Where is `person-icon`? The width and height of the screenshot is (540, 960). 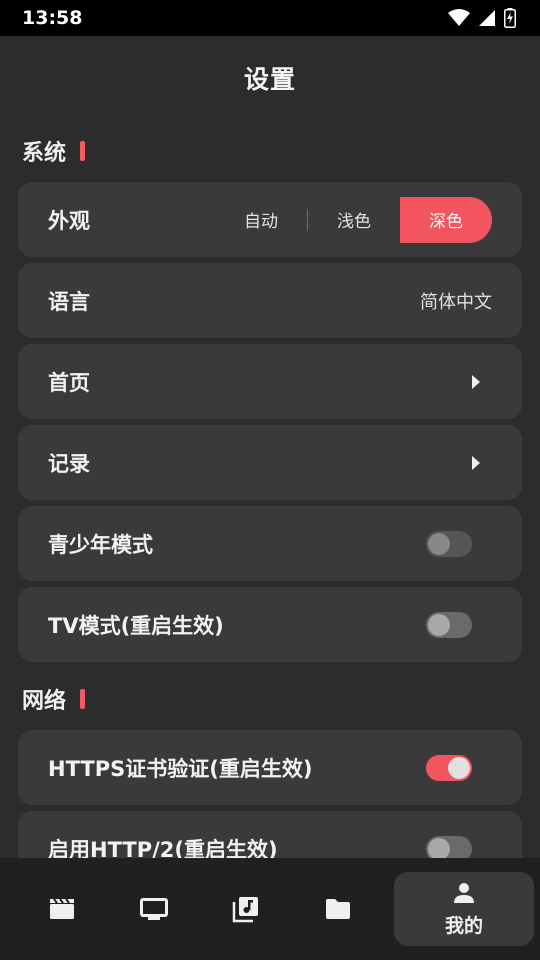 person-icon is located at coordinates (464, 892).